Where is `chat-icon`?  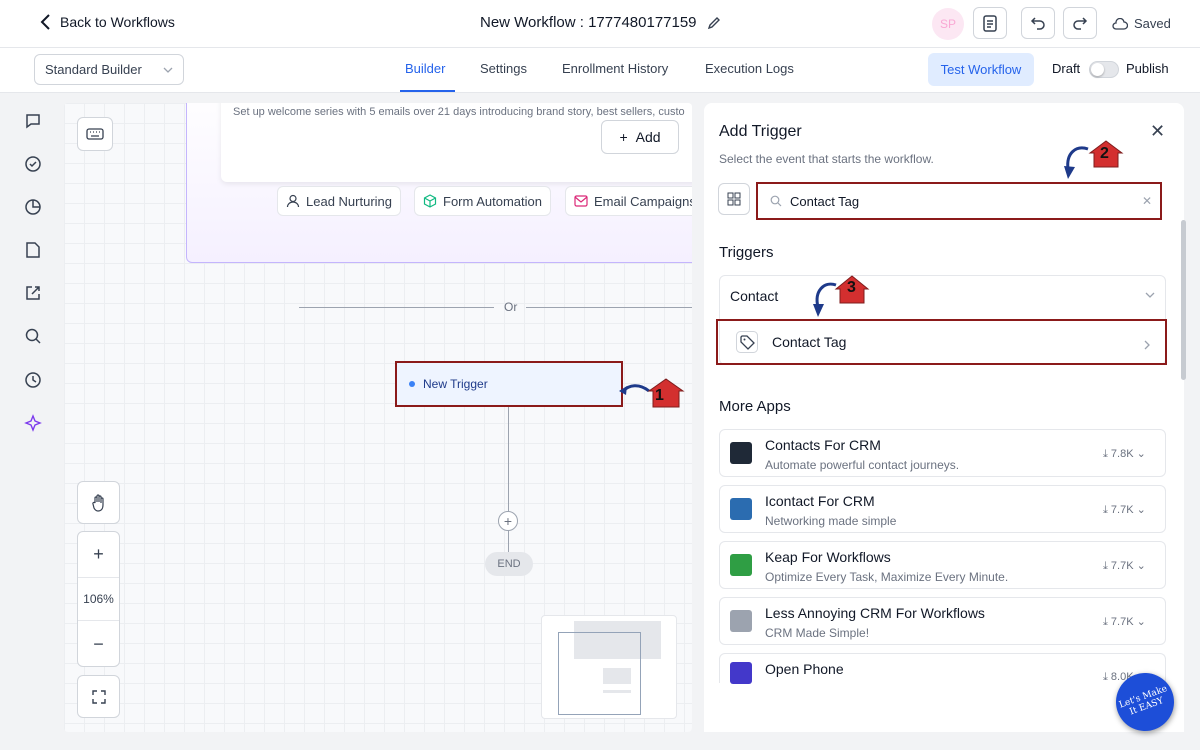 chat-icon is located at coordinates (33, 121).